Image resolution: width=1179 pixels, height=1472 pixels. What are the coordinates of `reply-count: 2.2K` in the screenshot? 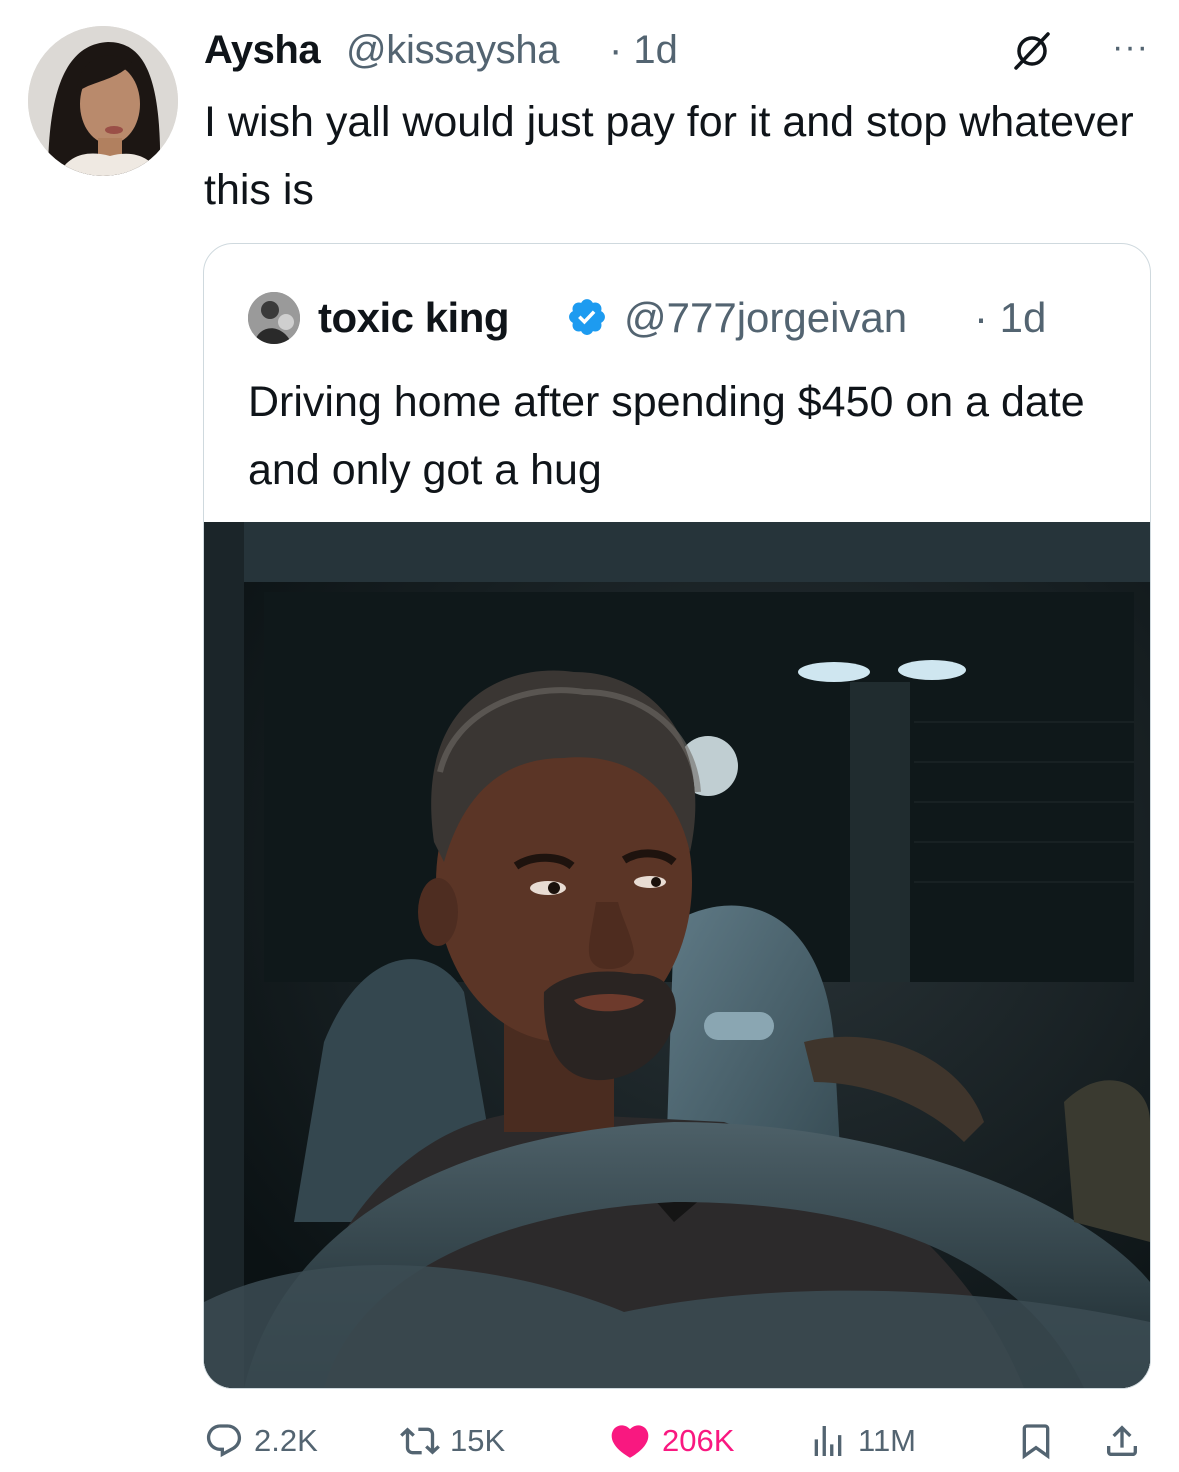 It's located at (286, 1440).